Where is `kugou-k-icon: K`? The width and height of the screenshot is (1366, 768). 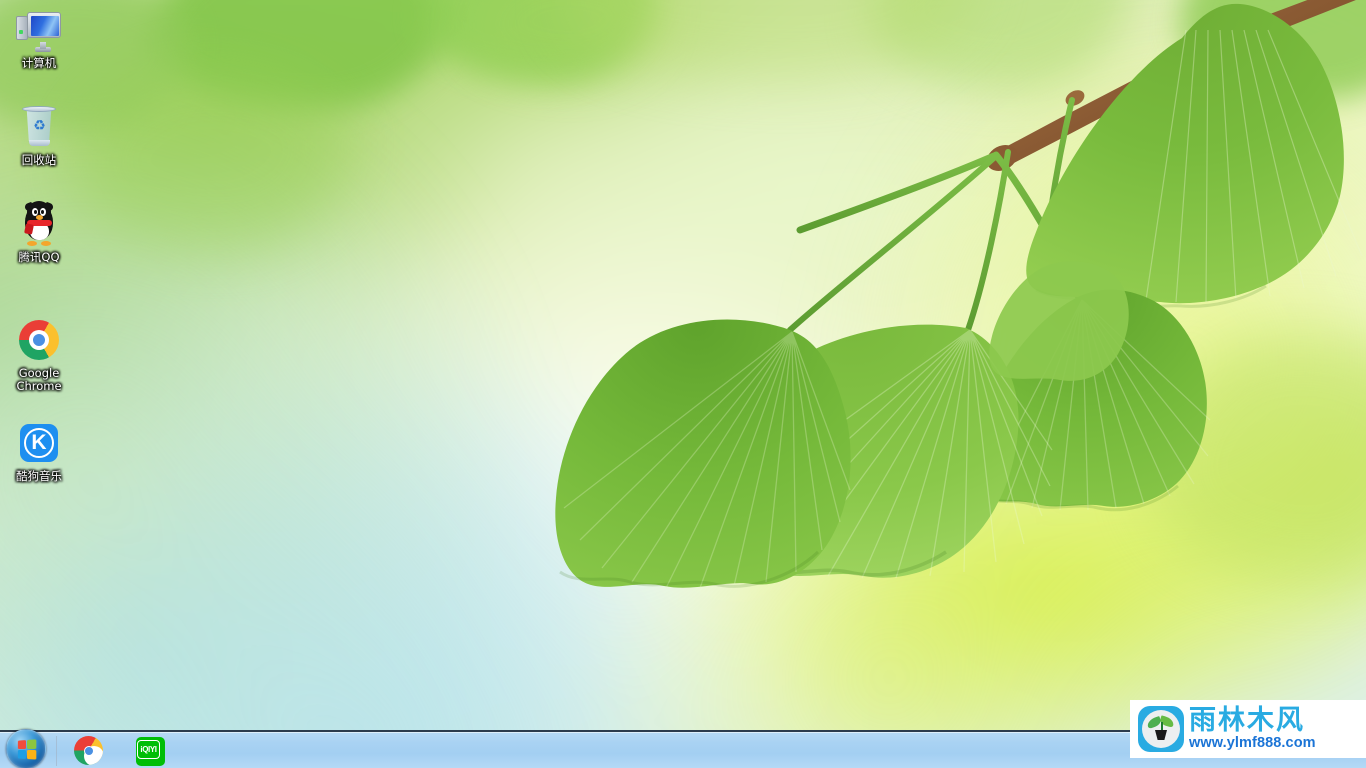 kugou-k-icon: K is located at coordinates (39, 443).